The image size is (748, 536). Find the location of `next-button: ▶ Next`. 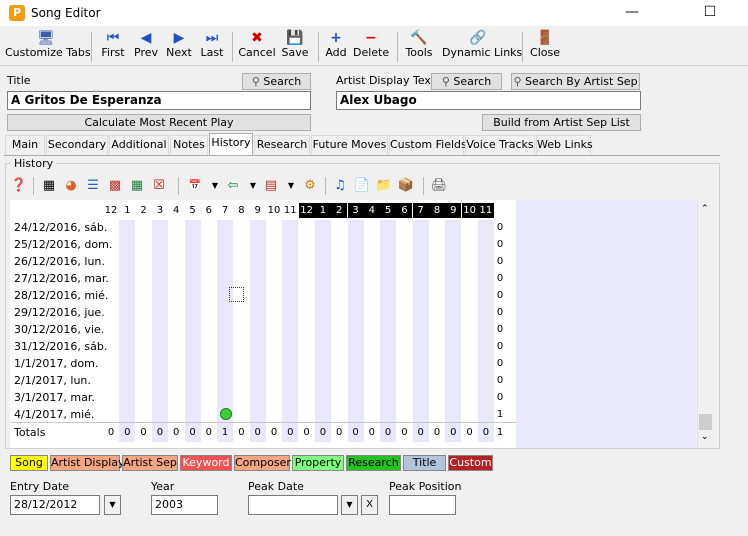

next-button: ▶ Next is located at coordinates (179, 47).